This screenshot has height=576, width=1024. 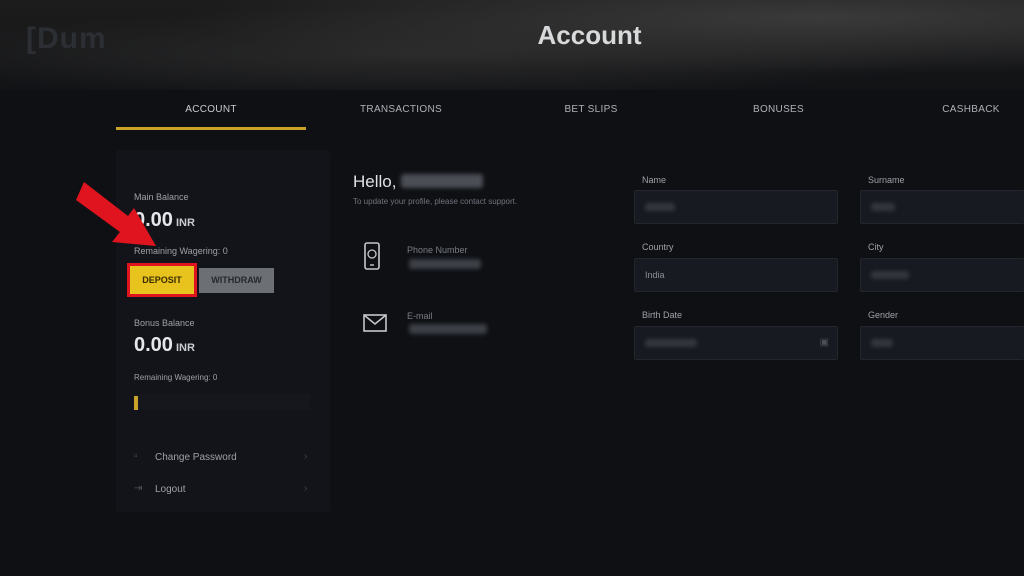 What do you see at coordinates (170, 489) in the screenshot?
I see `logout-label: Logout` at bounding box center [170, 489].